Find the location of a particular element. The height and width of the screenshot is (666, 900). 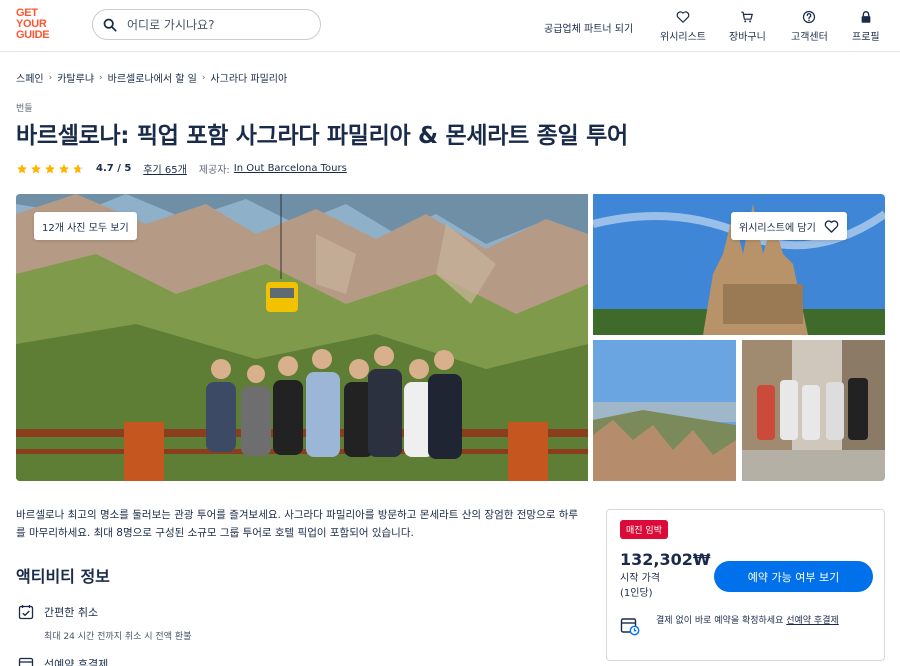

logo-line-3: GUIDE is located at coordinates (33, 35).